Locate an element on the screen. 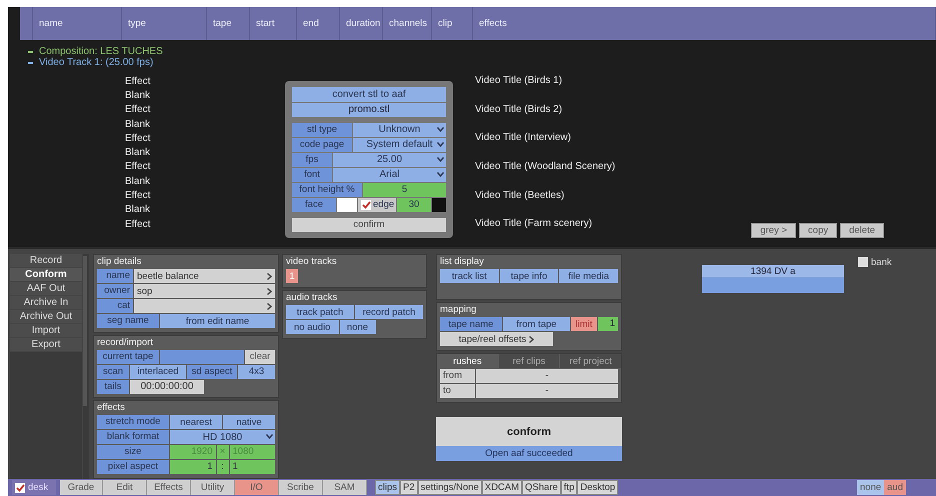 The width and height of the screenshot is (936, 496). table-cell-text: Video Title (Farm scenery) is located at coordinates (533, 224).